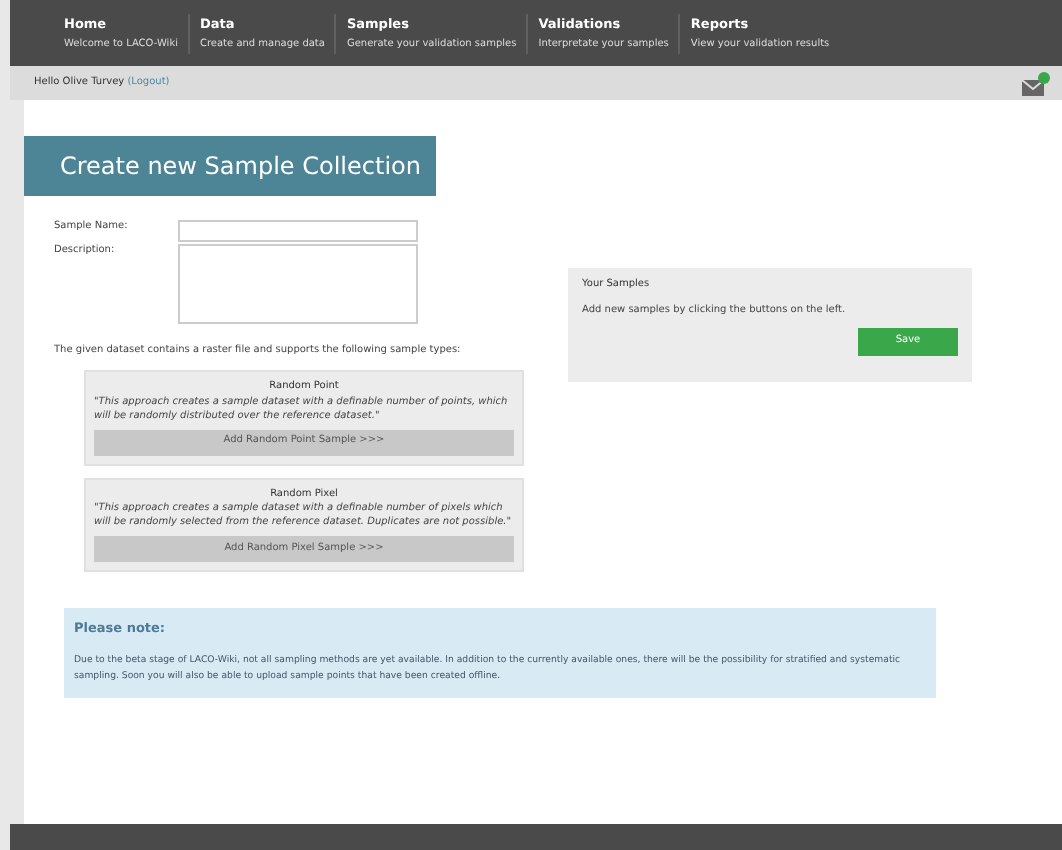 The width and height of the screenshot is (1062, 850). I want to click on page-title: Create new Sample Collection, so click(230, 166).